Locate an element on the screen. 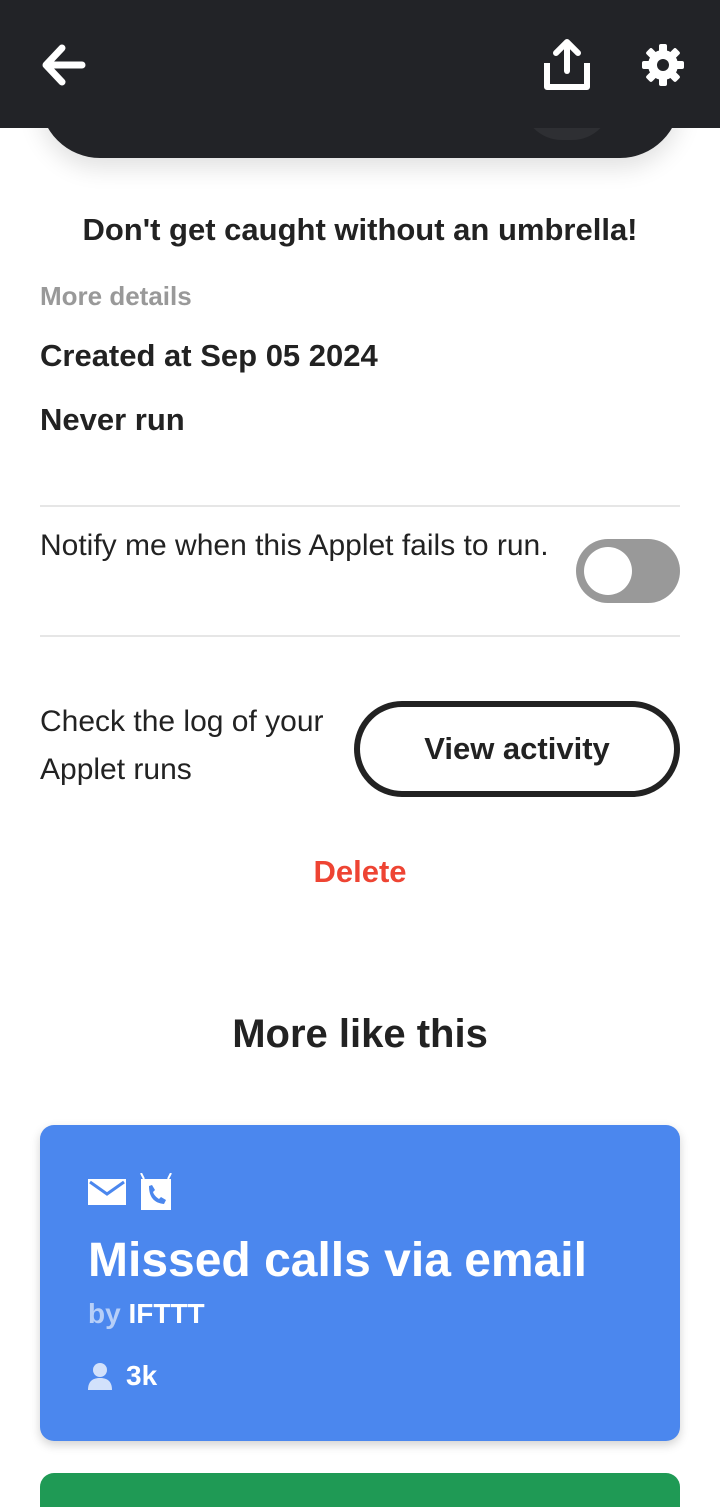  applet-author: IFTTT is located at coordinates (166, 1313).